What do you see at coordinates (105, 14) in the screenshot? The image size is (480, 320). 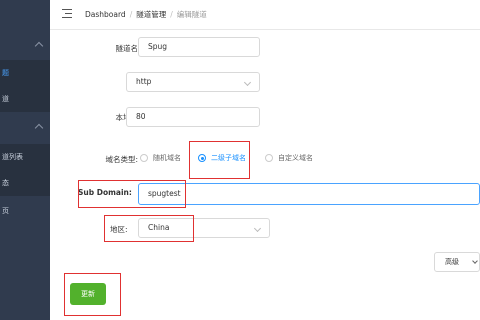 I see `breadcrumb-dashboard: Dashboard` at bounding box center [105, 14].